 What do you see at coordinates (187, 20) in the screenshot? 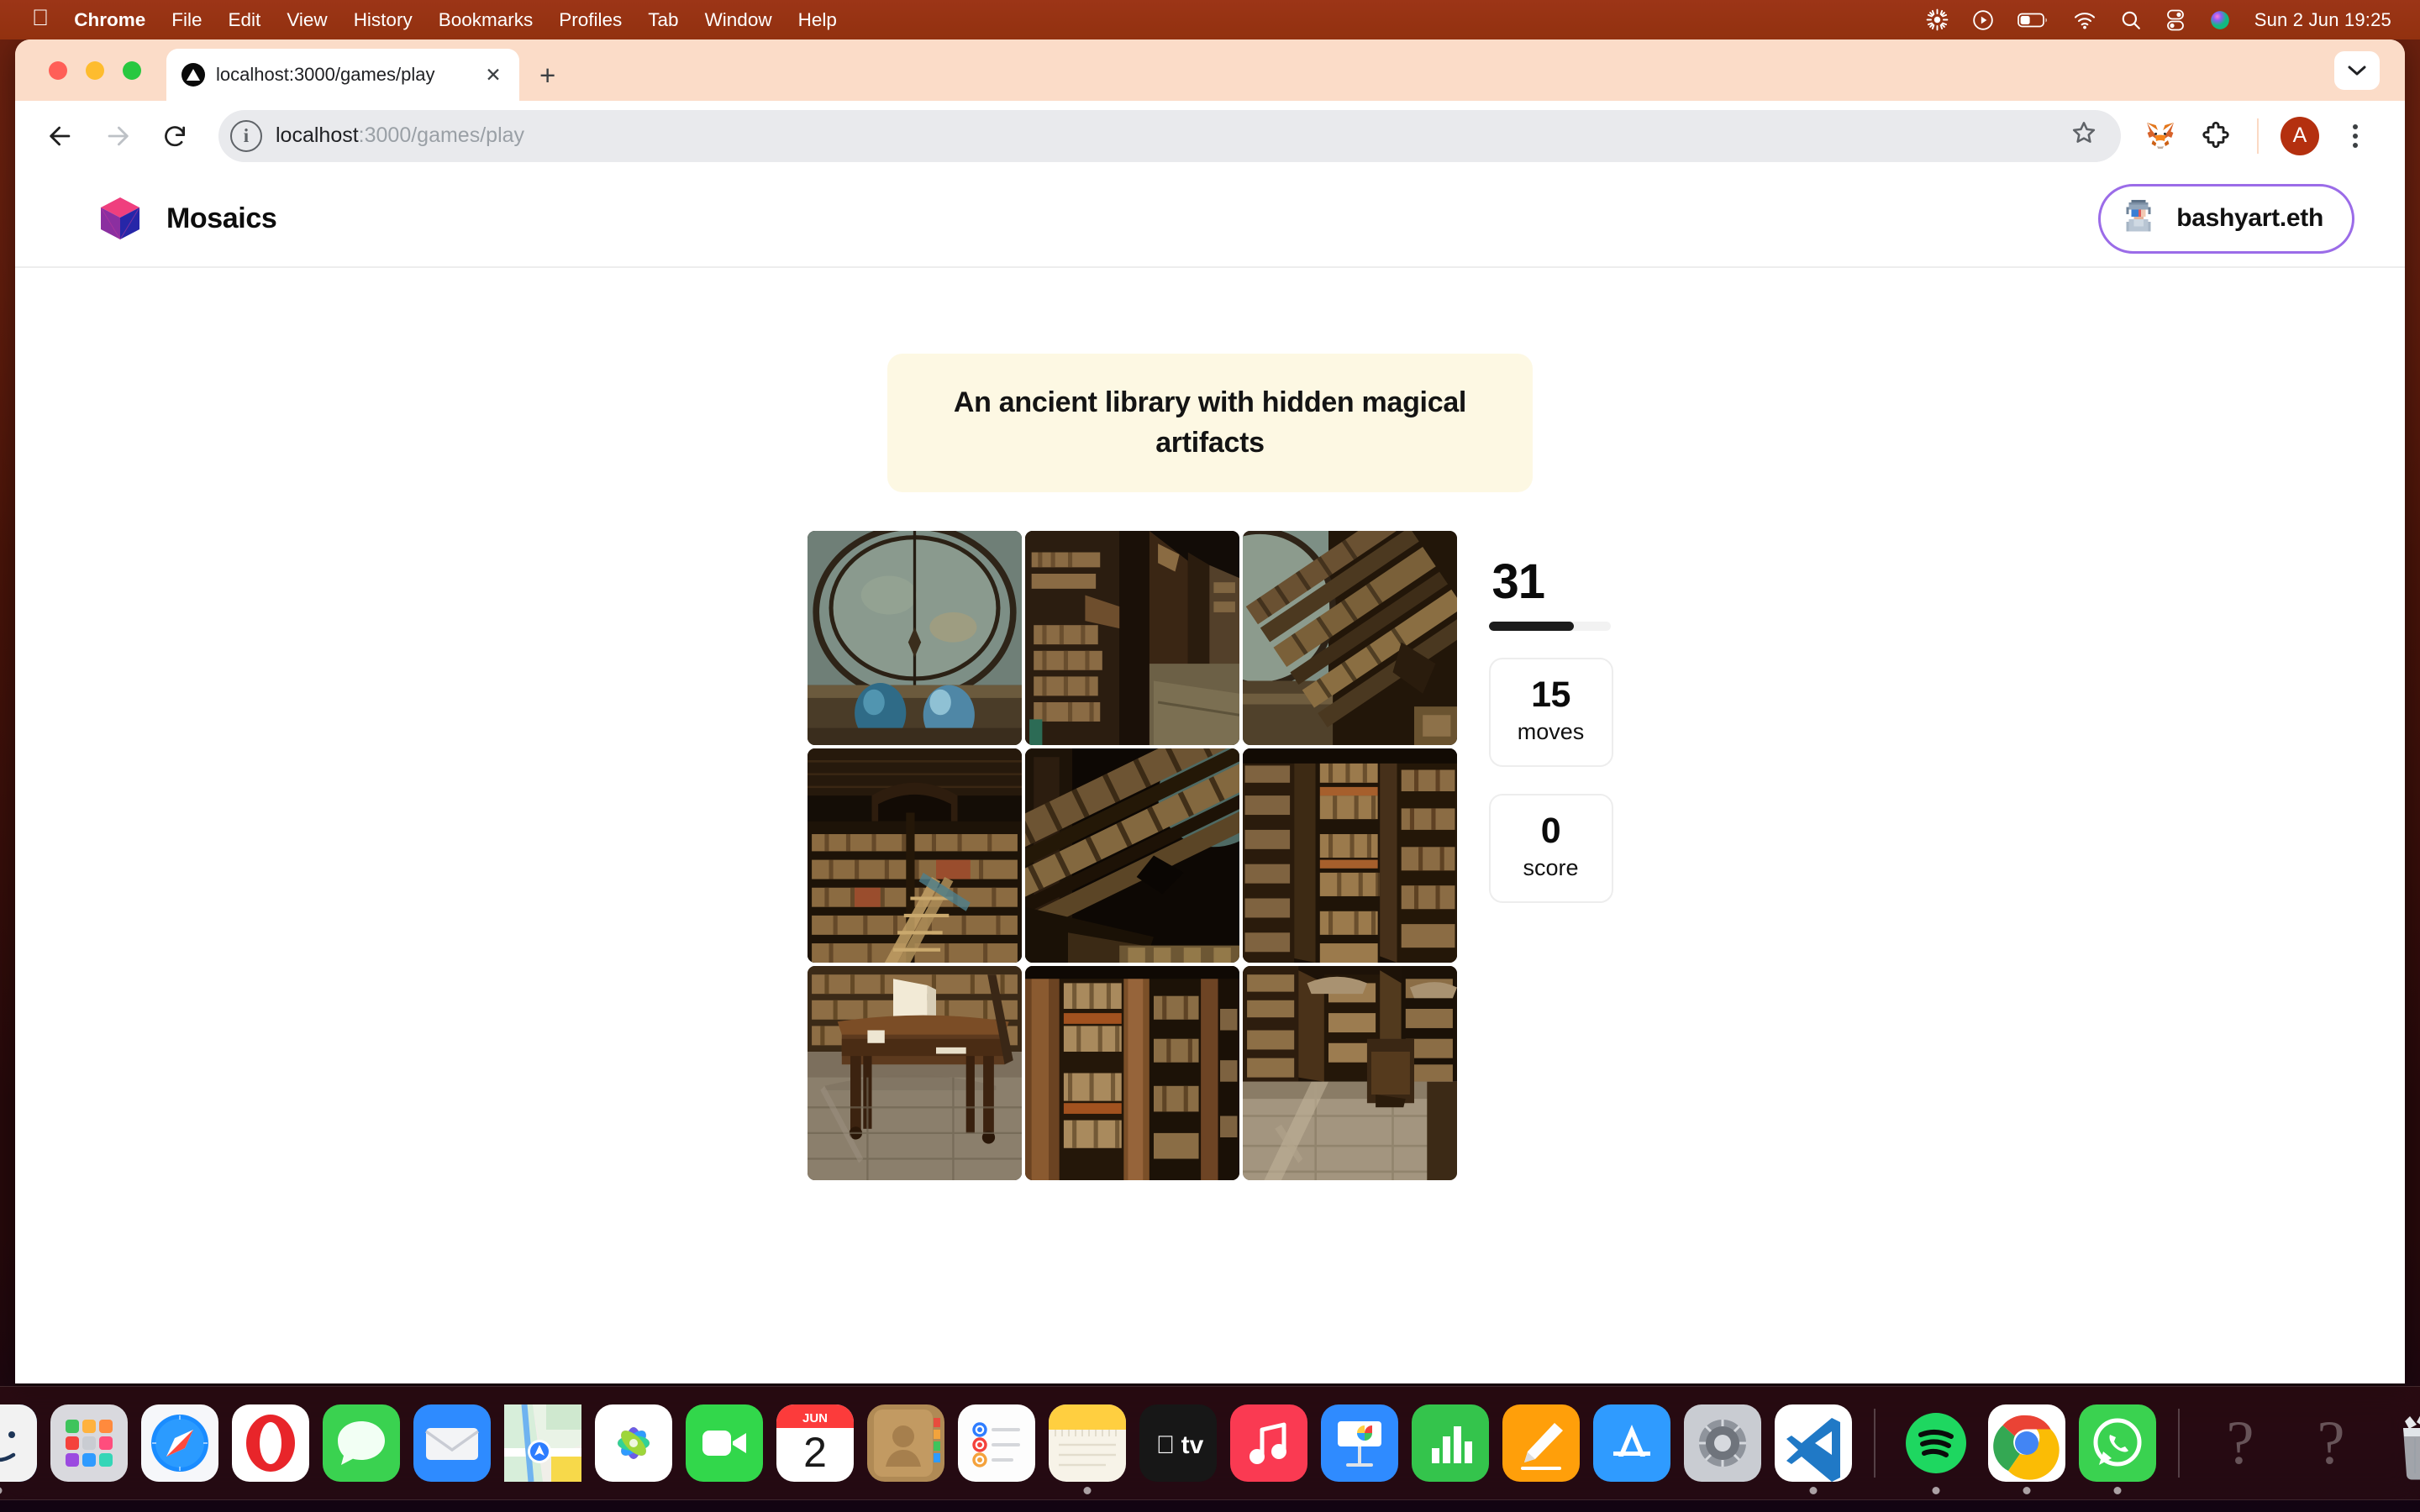
I see `menu-file: File` at bounding box center [187, 20].